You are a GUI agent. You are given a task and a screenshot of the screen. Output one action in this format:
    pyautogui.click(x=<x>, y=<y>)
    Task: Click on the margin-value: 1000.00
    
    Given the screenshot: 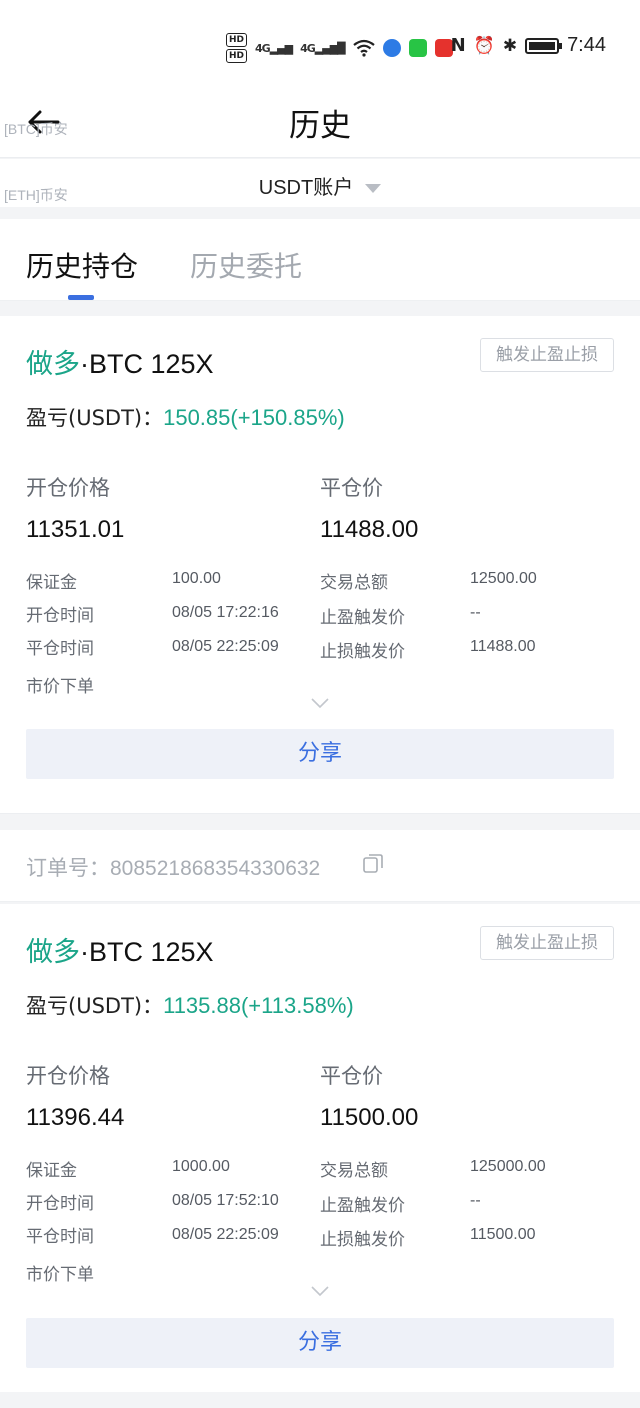 What is the action you would take?
    pyautogui.click(x=201, y=1166)
    